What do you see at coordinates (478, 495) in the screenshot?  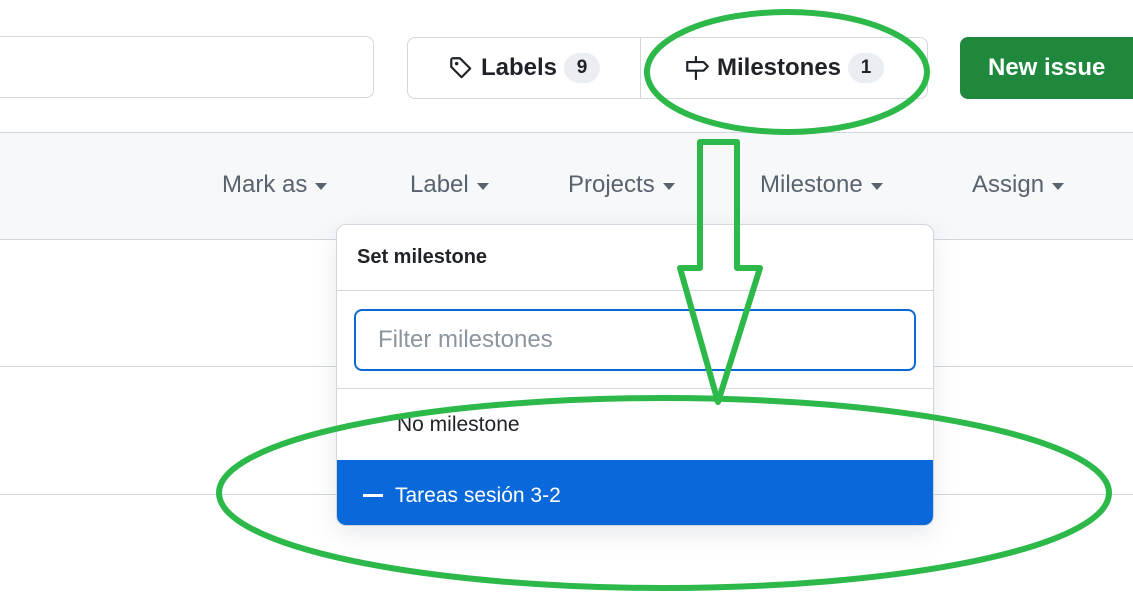 I see `option-label: Tareas sesión 3-2` at bounding box center [478, 495].